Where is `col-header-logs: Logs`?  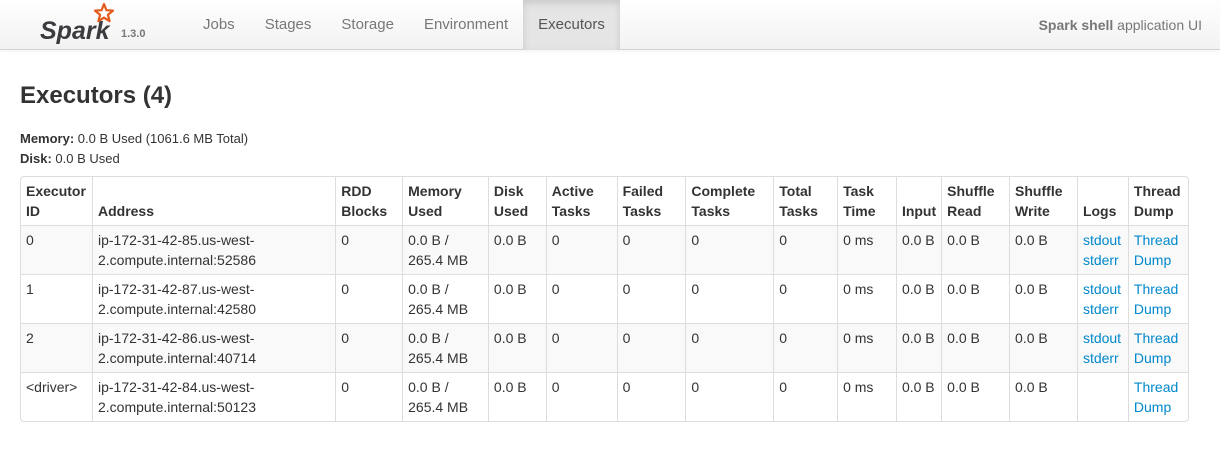
col-header-logs: Logs is located at coordinates (1102, 201).